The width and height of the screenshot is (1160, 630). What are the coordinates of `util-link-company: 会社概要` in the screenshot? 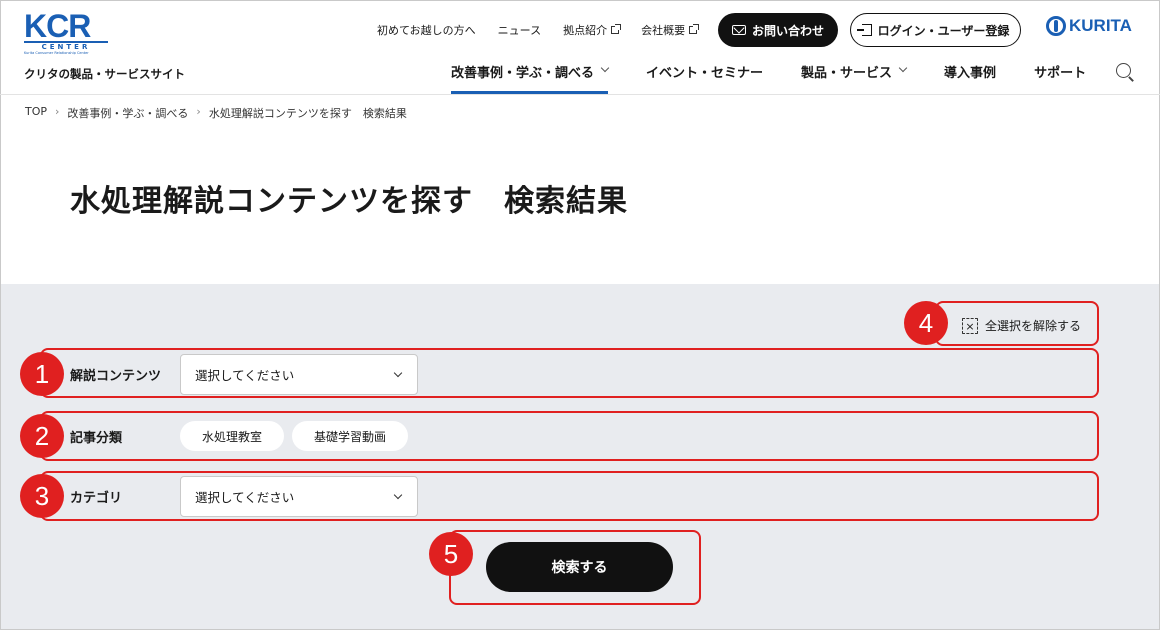 It's located at (670, 30).